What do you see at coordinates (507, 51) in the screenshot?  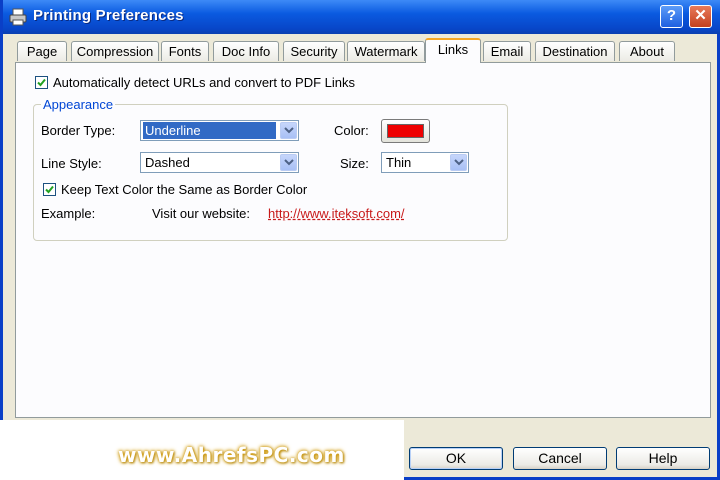 I see `tab-email: Email` at bounding box center [507, 51].